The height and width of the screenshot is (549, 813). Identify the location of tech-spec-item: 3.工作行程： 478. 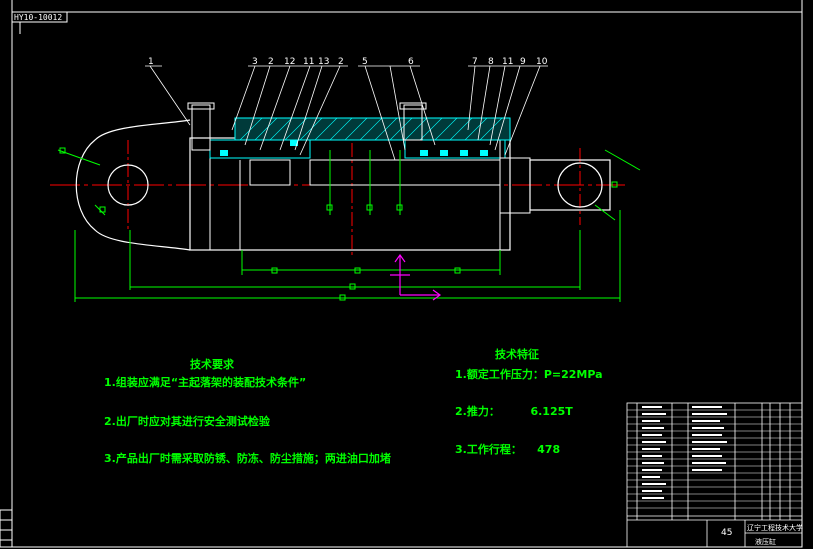
(508, 449).